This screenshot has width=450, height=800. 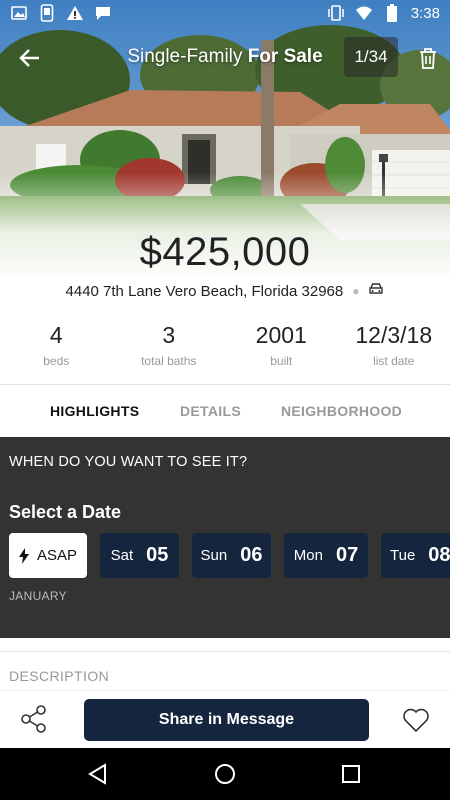 I want to click on date-day: 07, so click(x=347, y=555).